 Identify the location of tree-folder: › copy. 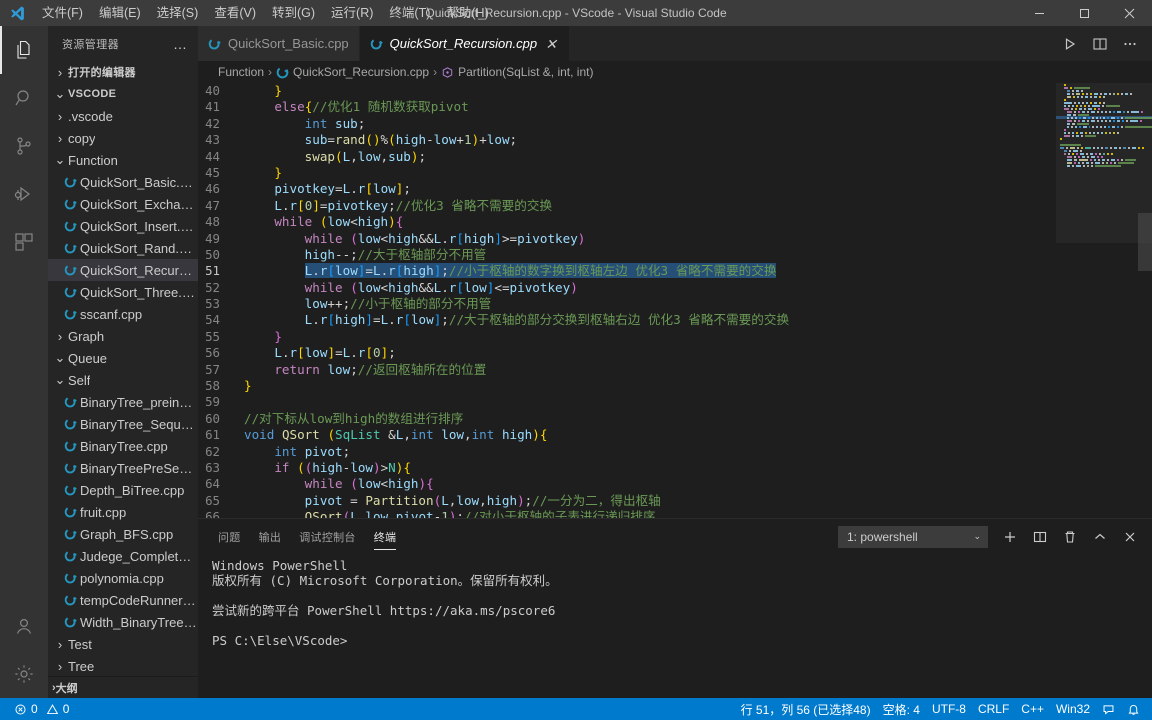
(123, 138).